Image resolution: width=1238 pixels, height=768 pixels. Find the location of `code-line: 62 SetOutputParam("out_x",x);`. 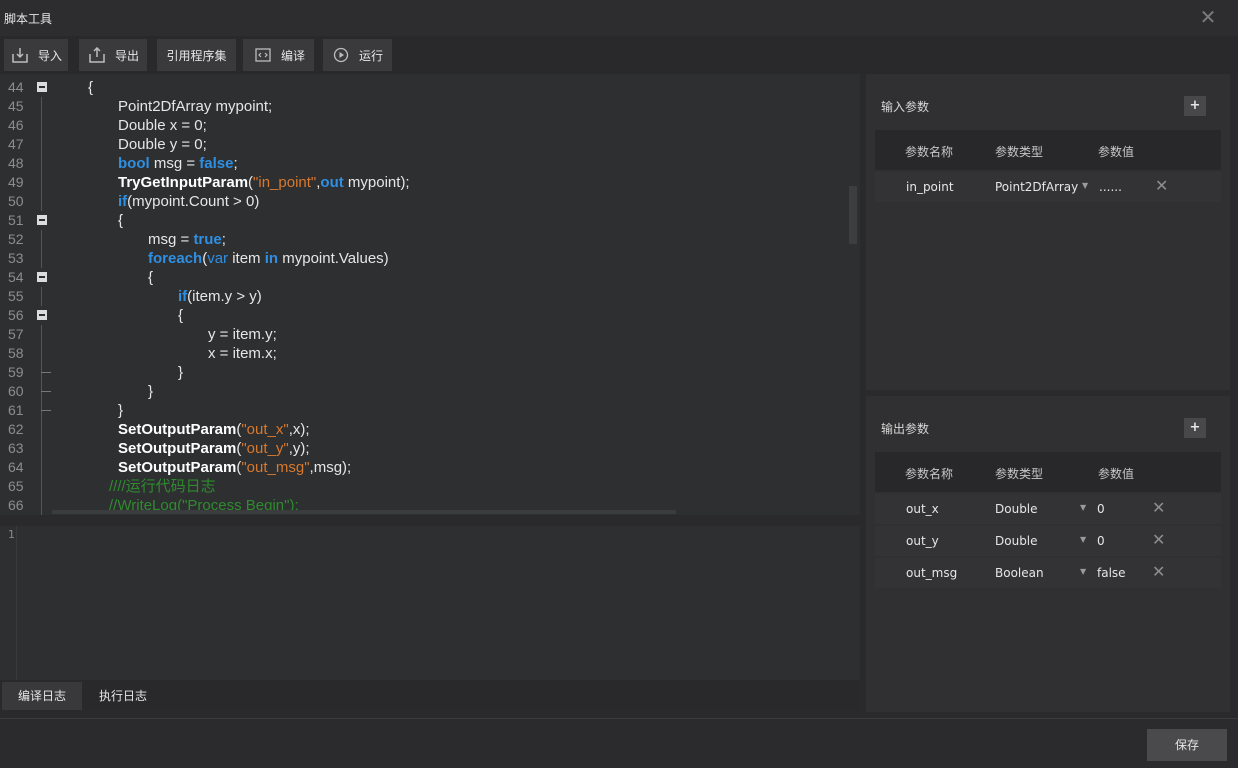

code-line: 62 SetOutputParam("out_x",x); is located at coordinates (430, 429).